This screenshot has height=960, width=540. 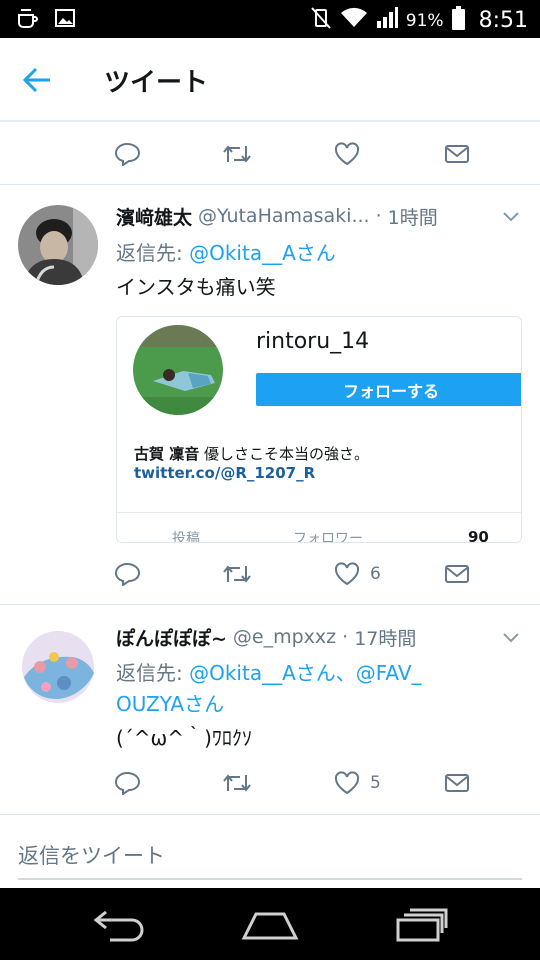 I want to click on like-count: 5, so click(x=375, y=783).